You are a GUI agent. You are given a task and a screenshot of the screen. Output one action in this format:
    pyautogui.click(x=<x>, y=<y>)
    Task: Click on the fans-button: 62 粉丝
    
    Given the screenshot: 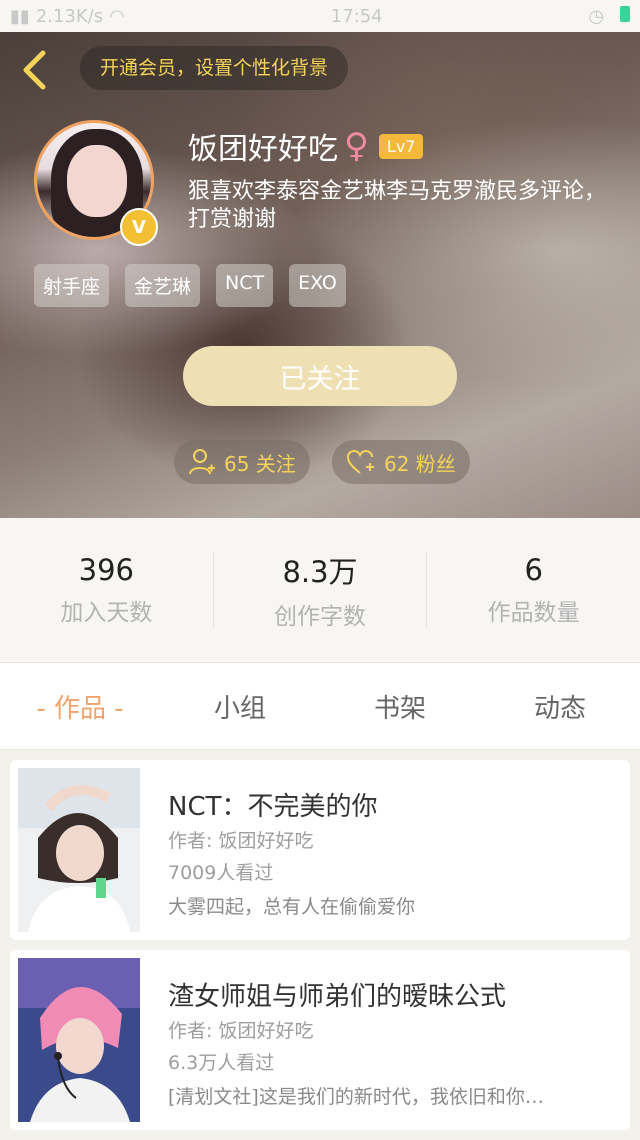 What is the action you would take?
    pyautogui.click(x=401, y=462)
    